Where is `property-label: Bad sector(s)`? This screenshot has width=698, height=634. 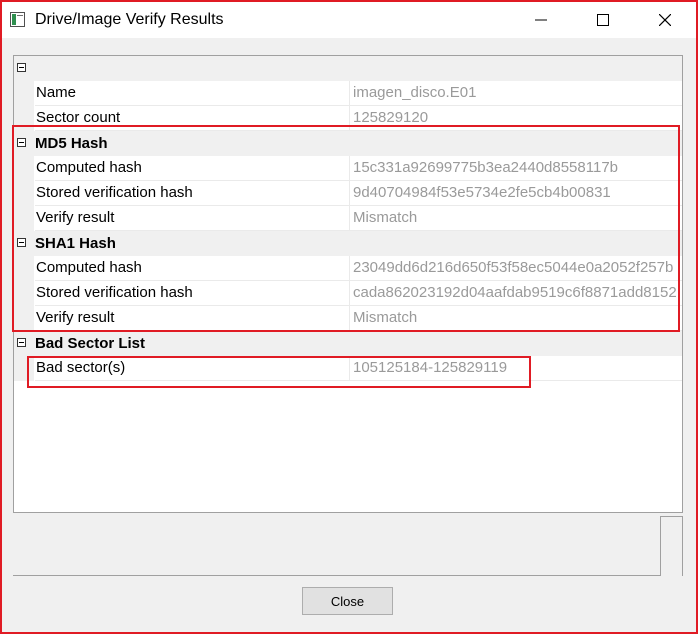
property-label: Bad sector(s) is located at coordinates (192, 368).